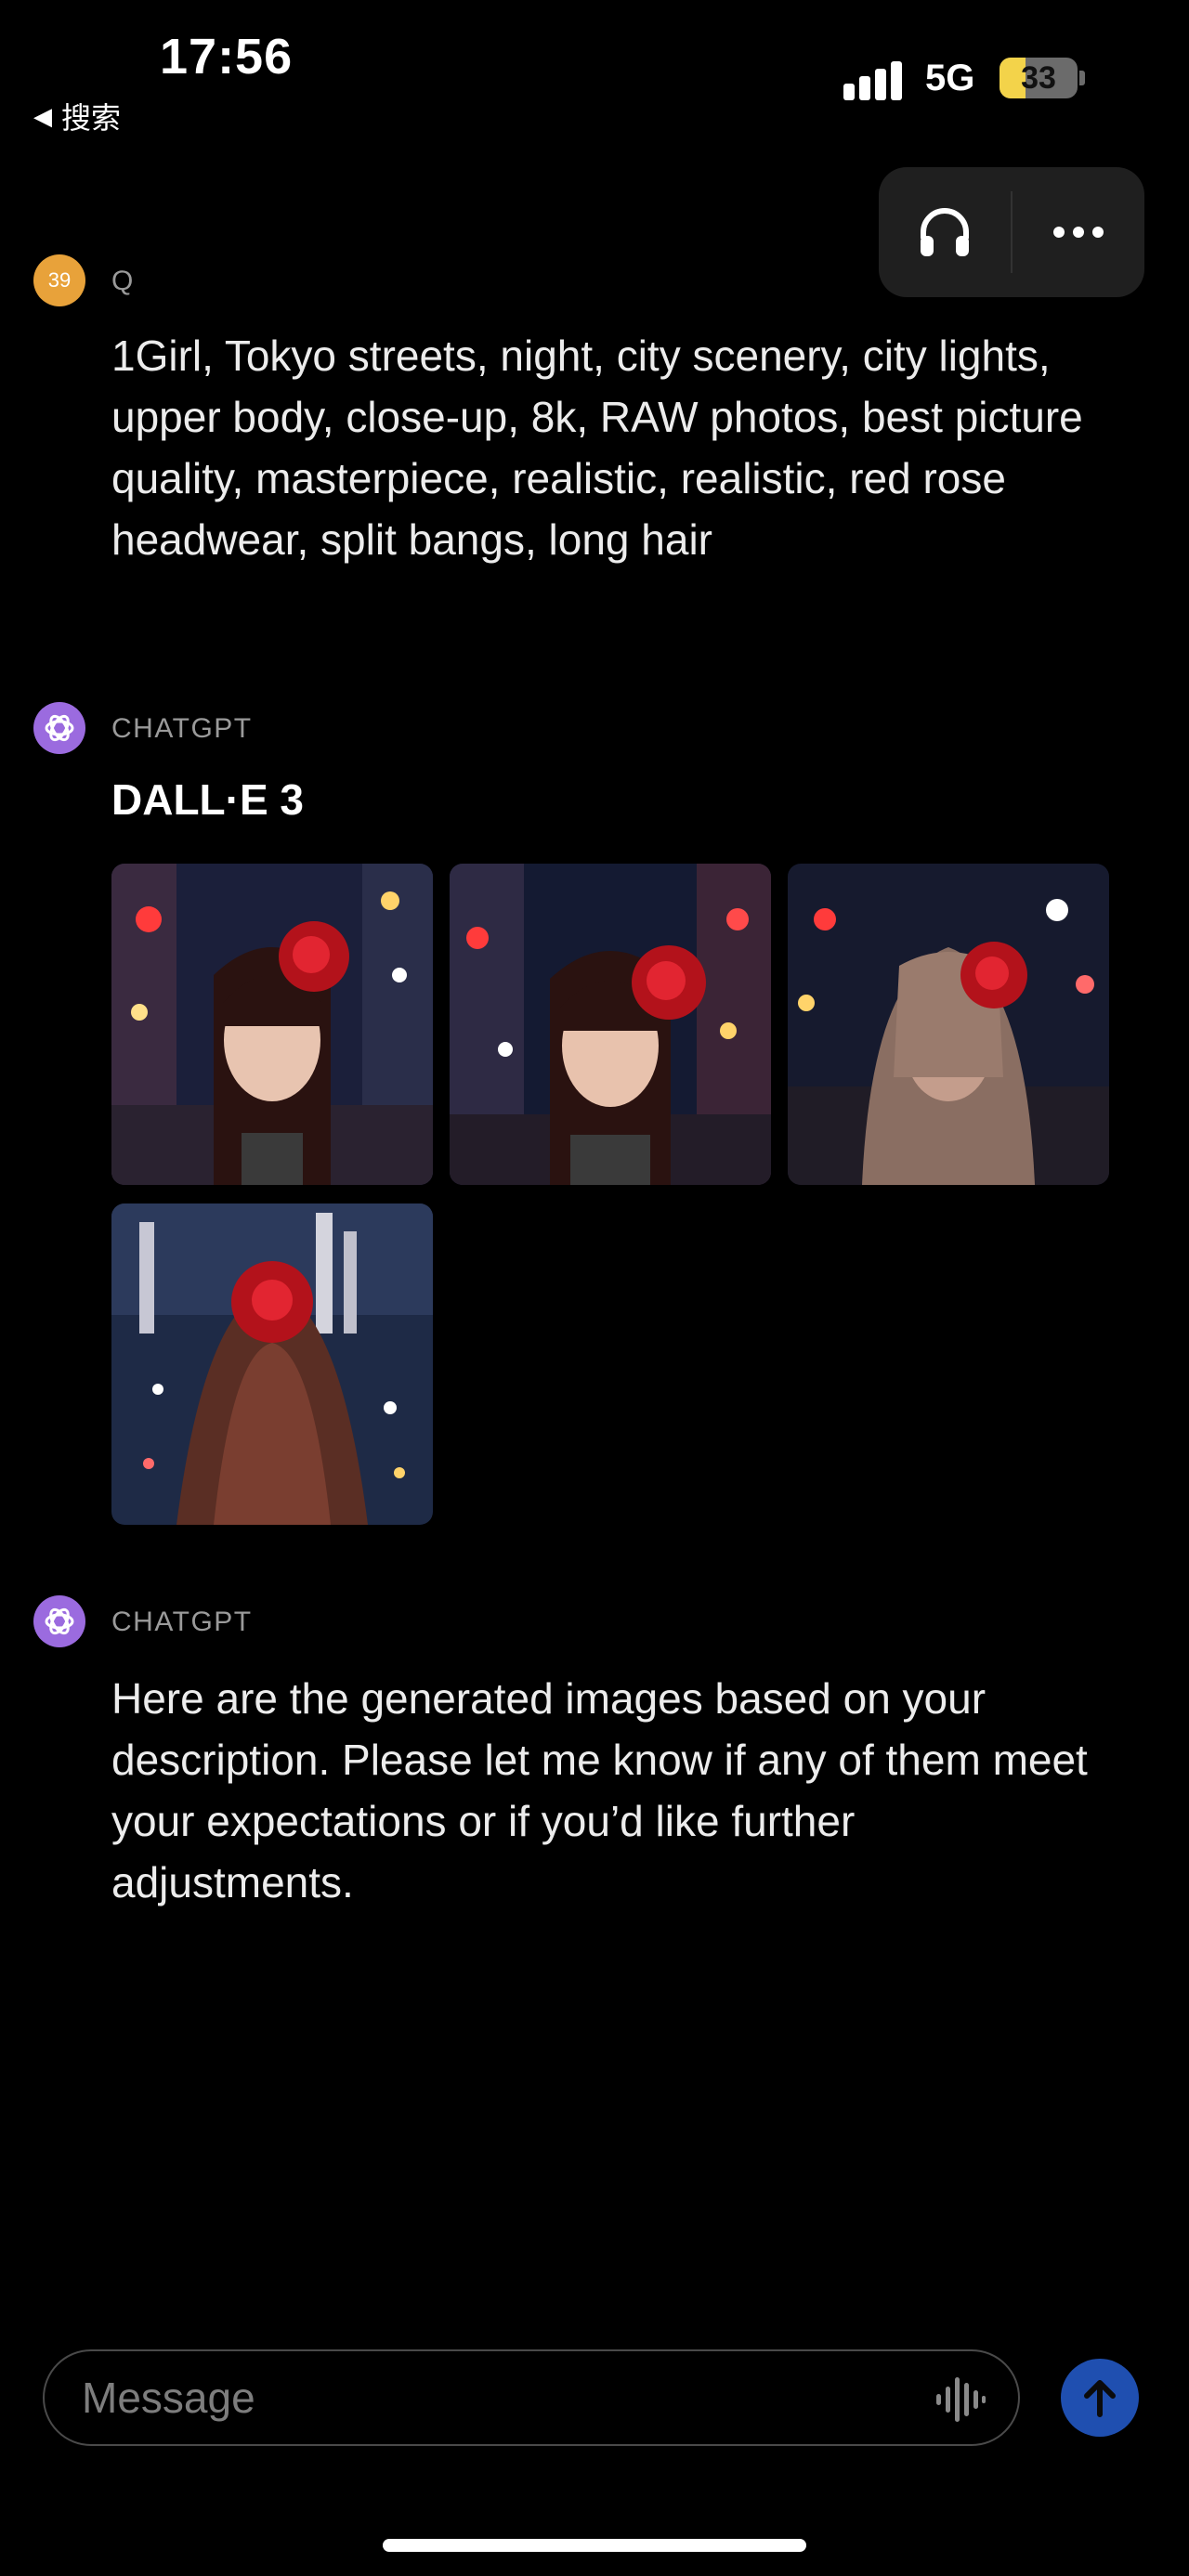 The height and width of the screenshot is (2576, 1189). What do you see at coordinates (123, 281) in the screenshot?
I see `user-sender-label: Q` at bounding box center [123, 281].